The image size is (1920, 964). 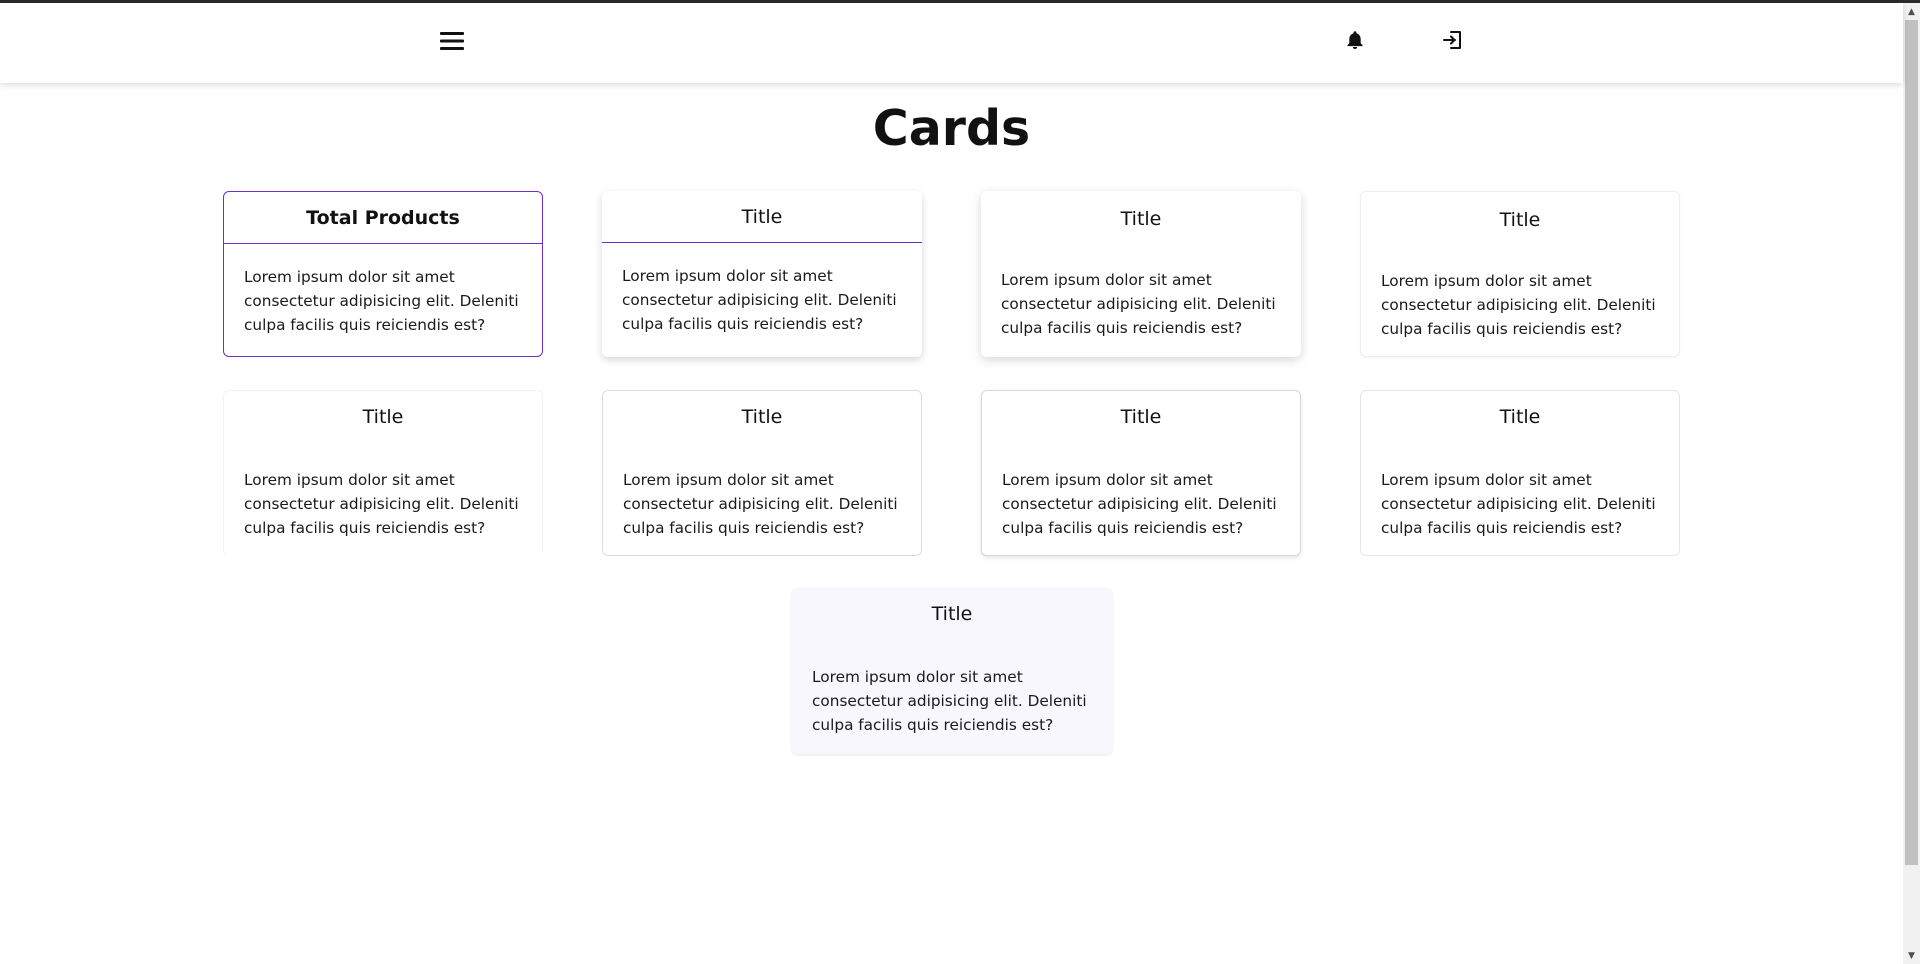 What do you see at coordinates (1911, 11) in the screenshot?
I see `scroll-up-arrow-icon: ▲` at bounding box center [1911, 11].